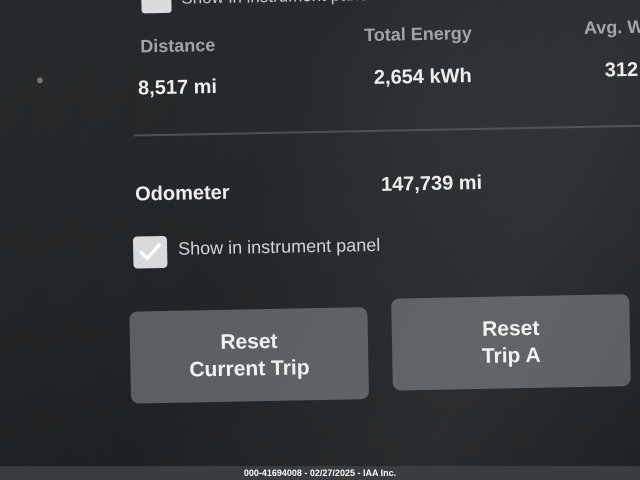 This screenshot has width=640, height=480. I want to click on screen-speck, so click(39, 80).